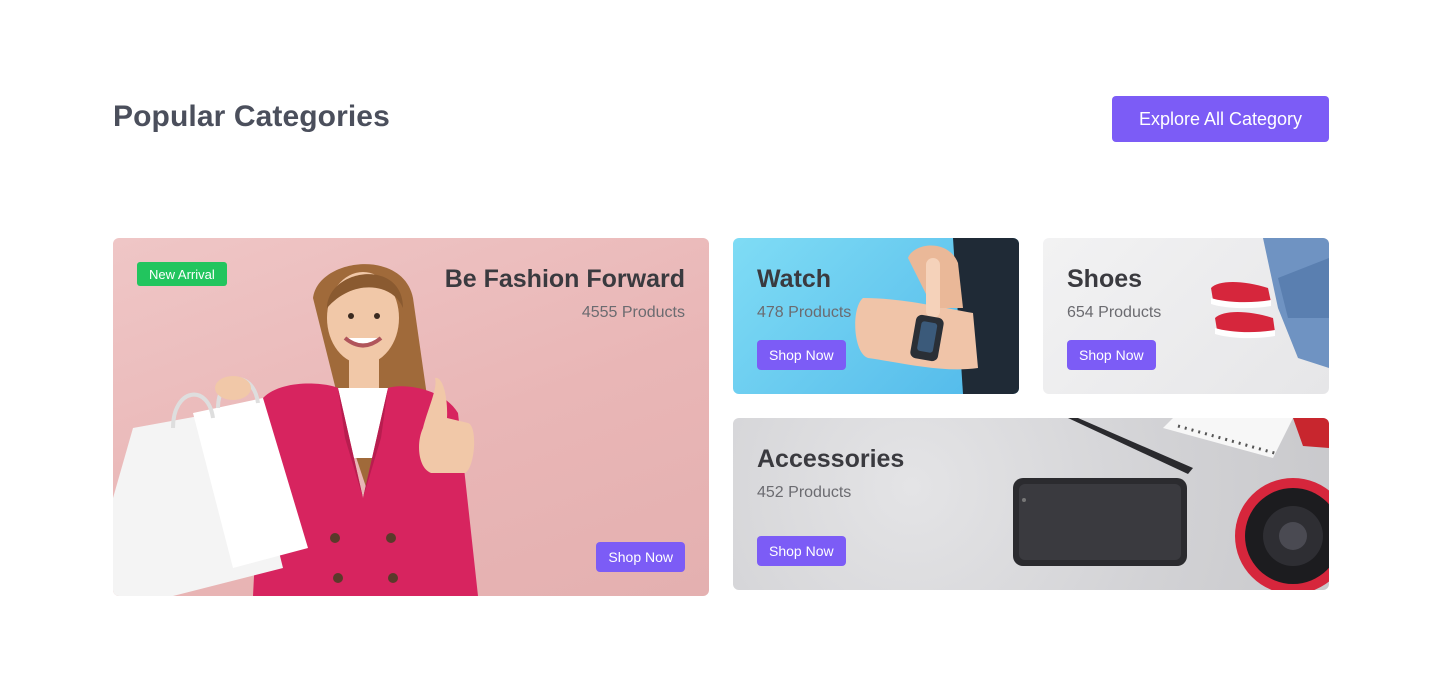 Image resolution: width=1441 pixels, height=692 pixels. What do you see at coordinates (1186, 316) in the screenshot?
I see `category-card-shoes: Shoes 654 Products Shop Now` at bounding box center [1186, 316].